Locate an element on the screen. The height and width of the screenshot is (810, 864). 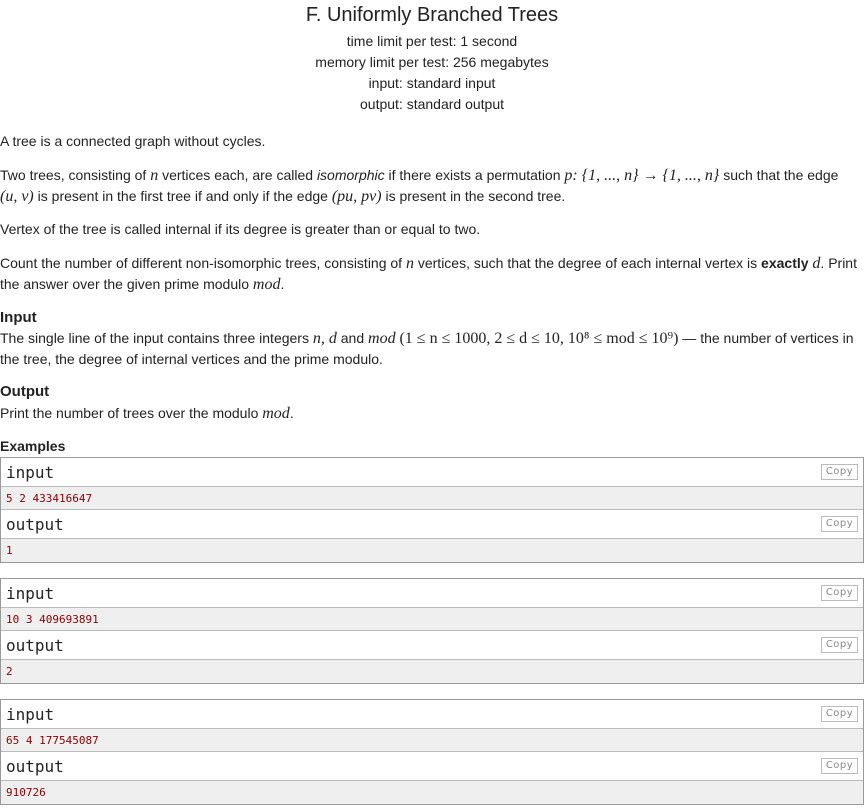
output-spec: output: standard output is located at coordinates (432, 104).